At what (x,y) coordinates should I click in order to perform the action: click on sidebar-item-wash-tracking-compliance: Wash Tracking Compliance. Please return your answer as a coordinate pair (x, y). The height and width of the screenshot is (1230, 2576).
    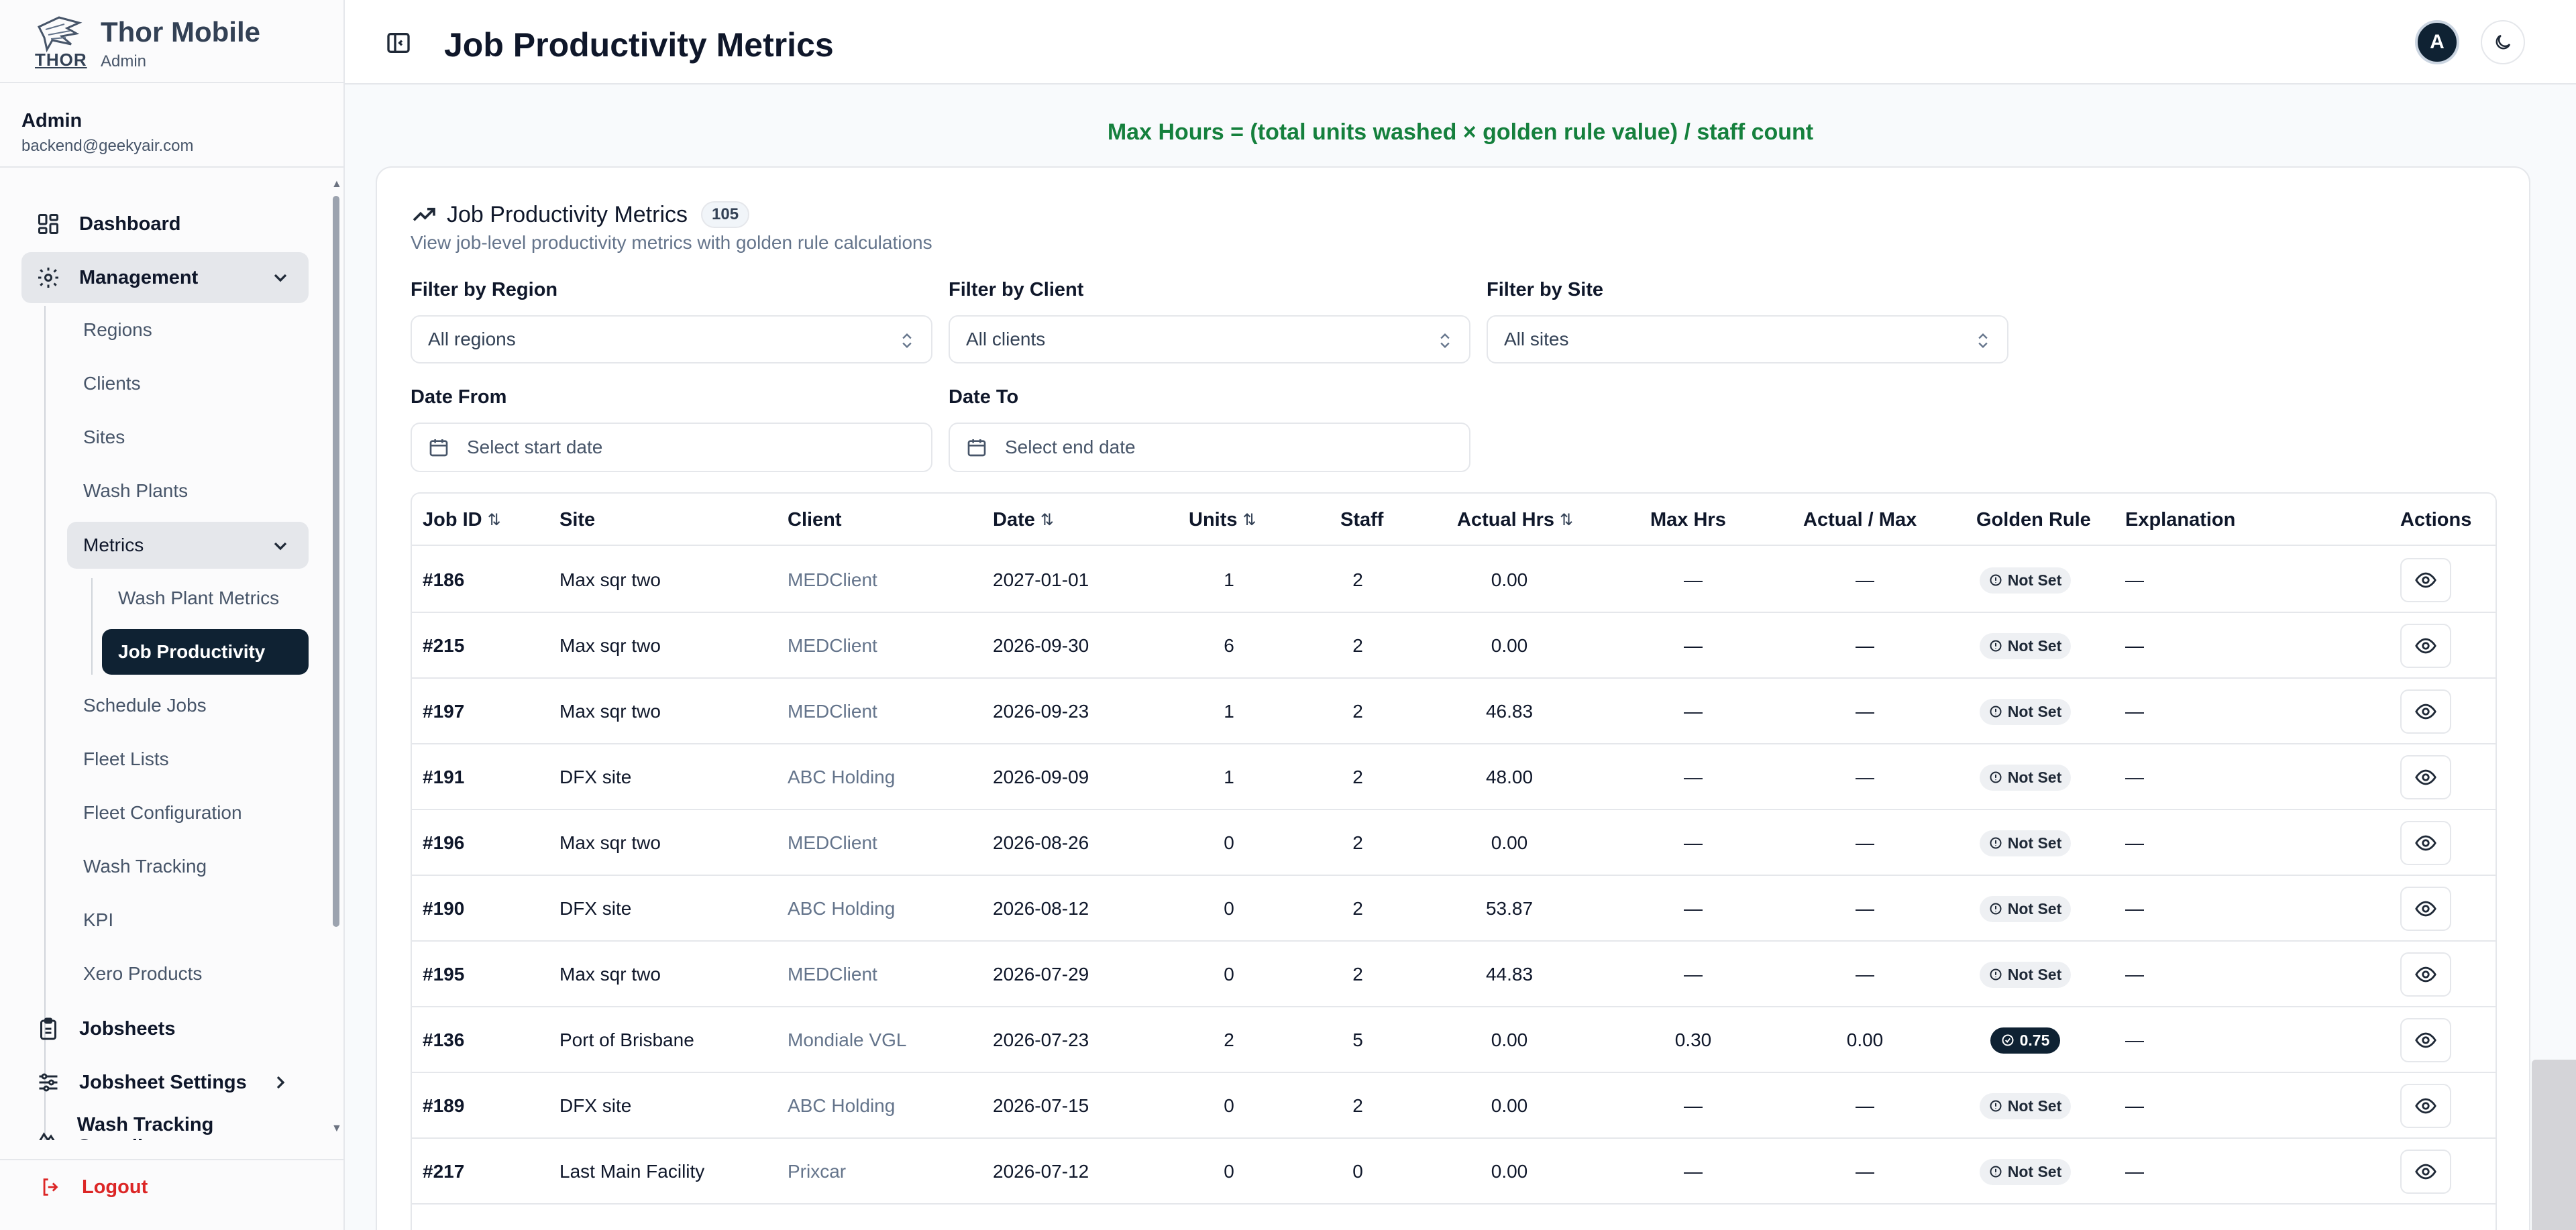
    Looking at the image, I should click on (165, 1125).